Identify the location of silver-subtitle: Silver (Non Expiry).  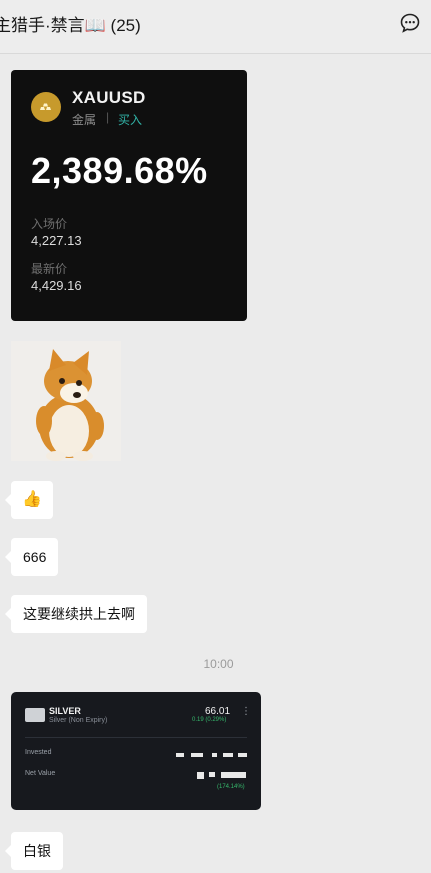
(78, 720).